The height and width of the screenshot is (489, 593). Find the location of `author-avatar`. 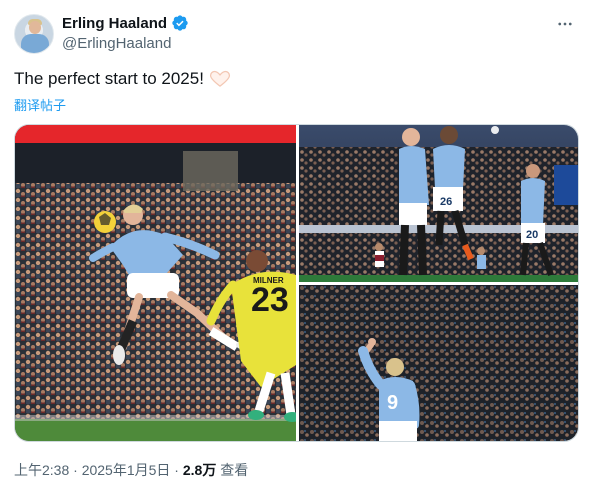

author-avatar is located at coordinates (34, 34).